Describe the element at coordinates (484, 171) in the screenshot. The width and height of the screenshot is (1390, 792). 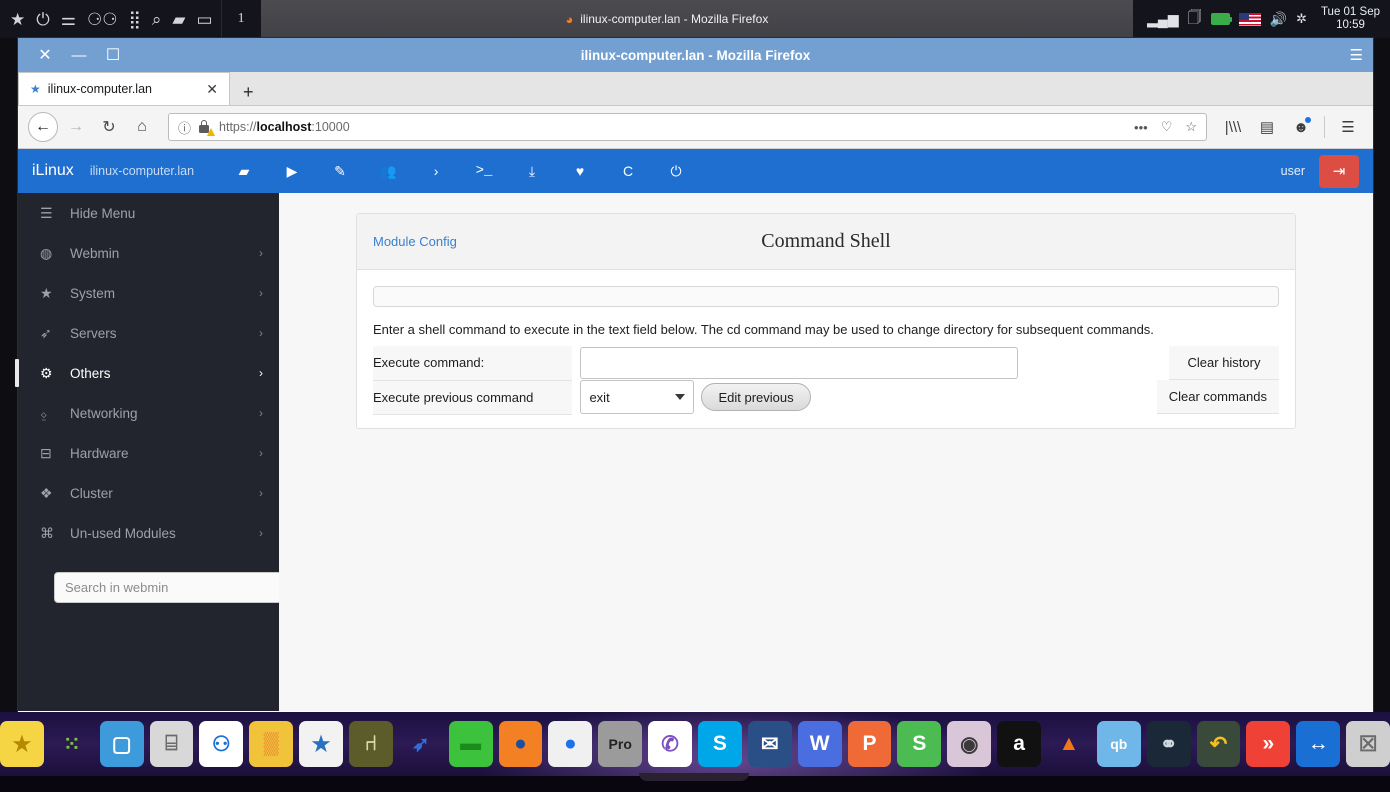
I see `terminal-icon: >_` at that location.